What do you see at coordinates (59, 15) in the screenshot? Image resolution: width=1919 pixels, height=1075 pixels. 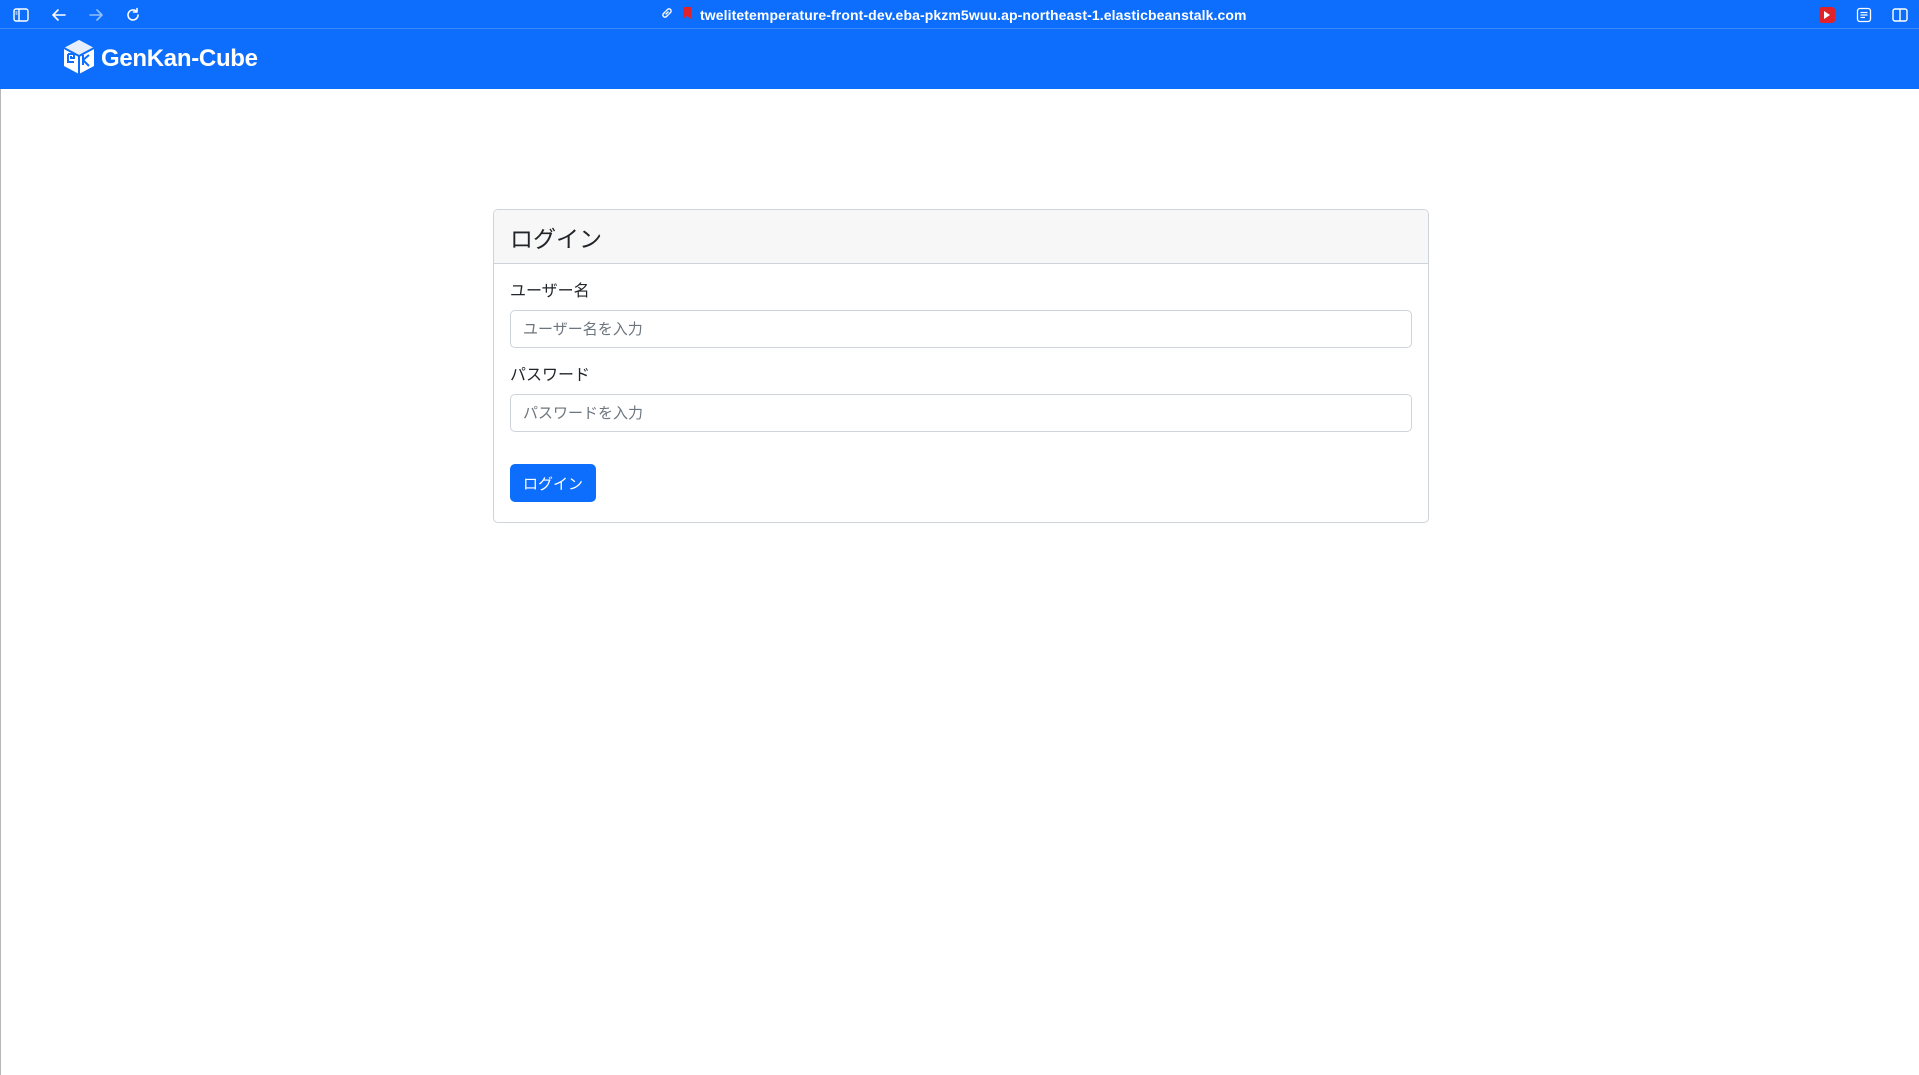 I see `back-arrow-icon` at bounding box center [59, 15].